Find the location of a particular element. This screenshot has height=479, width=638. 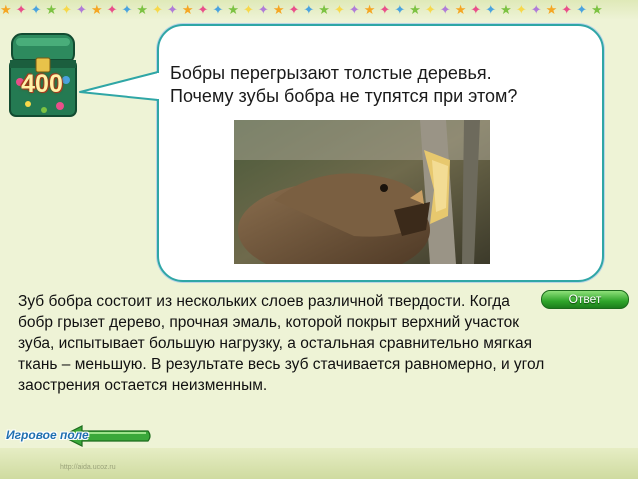

score-value: 400 is located at coordinates (42, 84).